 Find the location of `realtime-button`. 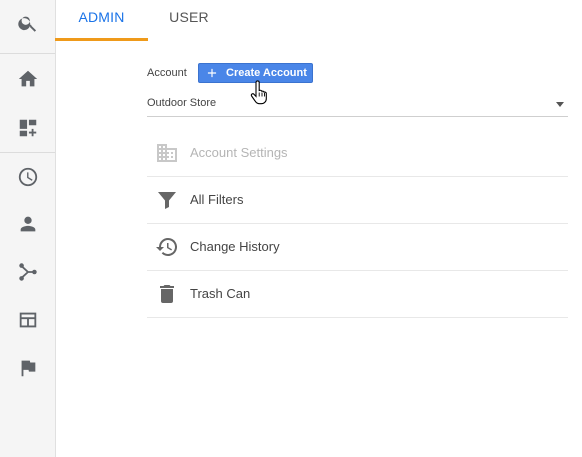

realtime-button is located at coordinates (27, 177).